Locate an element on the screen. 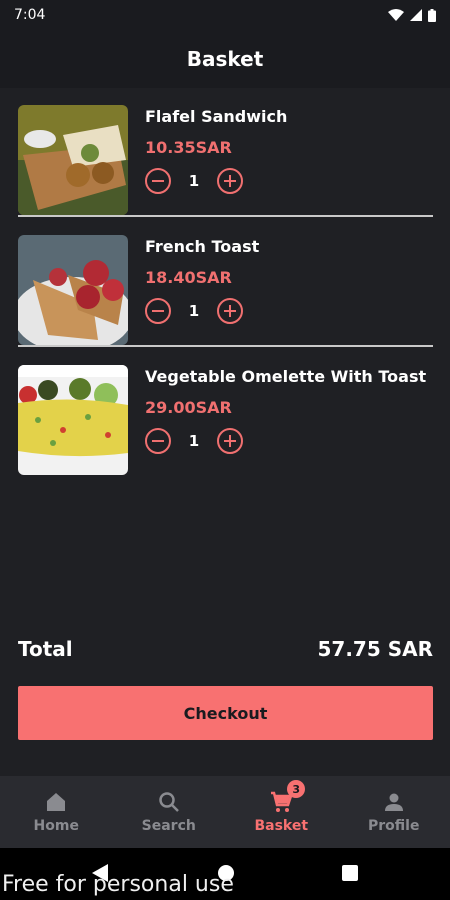 This screenshot has height=900, width=450. total-row: Total 57.75 SAR is located at coordinates (225, 649).